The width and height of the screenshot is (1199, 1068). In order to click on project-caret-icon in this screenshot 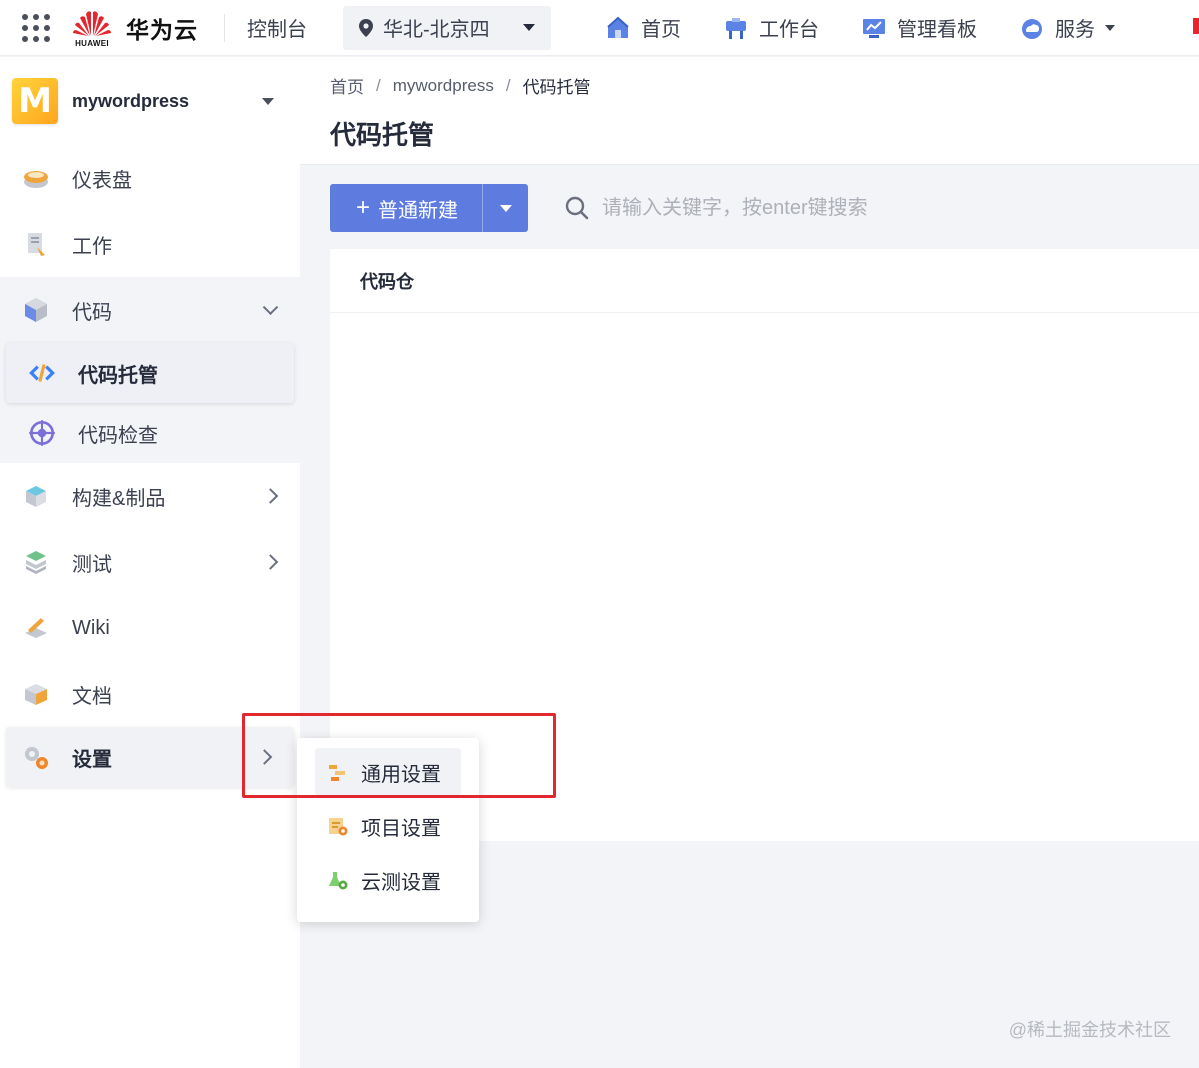, I will do `click(268, 101)`.